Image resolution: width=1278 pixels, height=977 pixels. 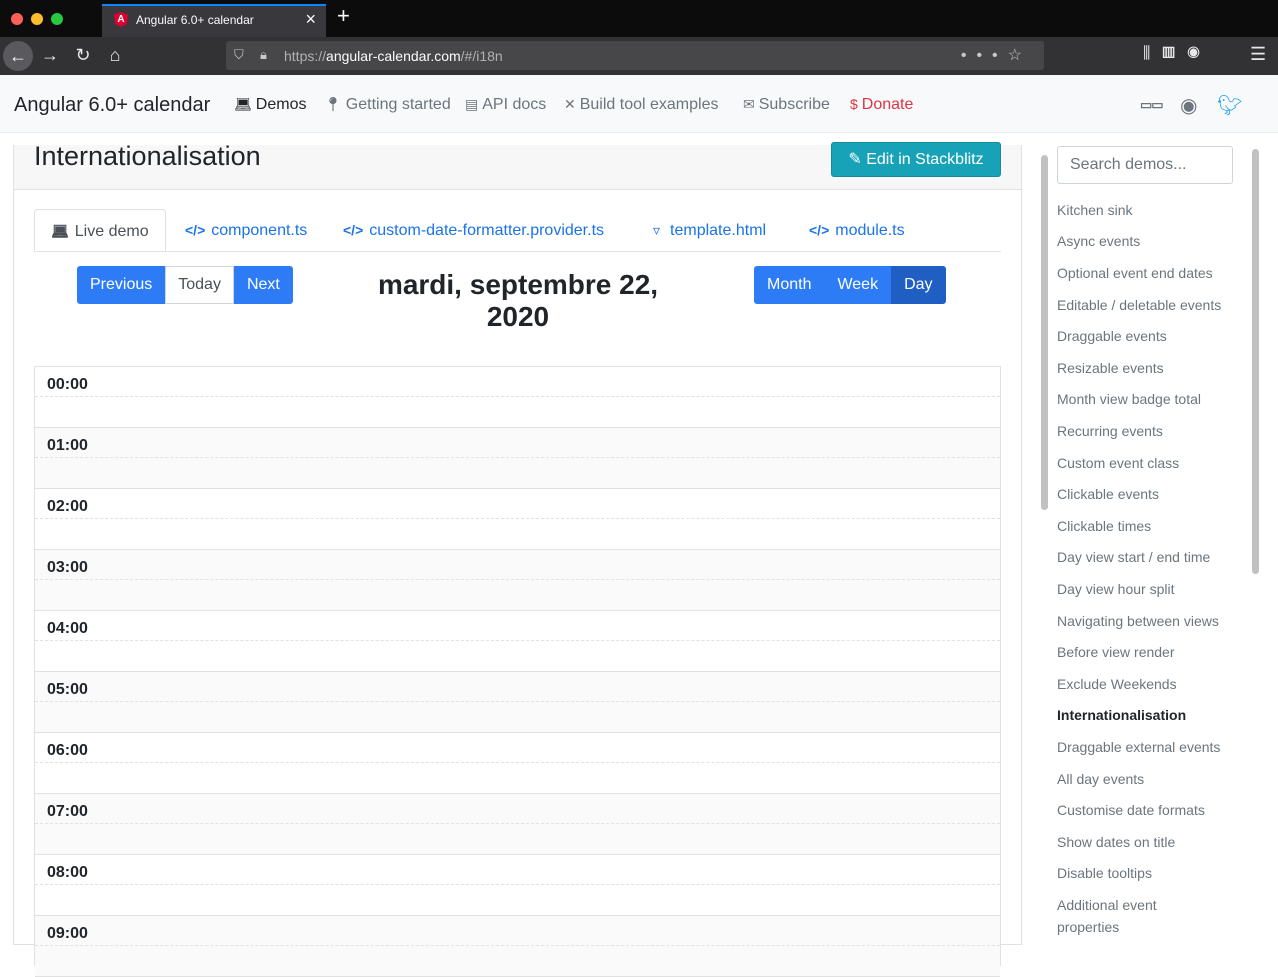 What do you see at coordinates (270, 105) in the screenshot?
I see `nav-demos: 💻︎ Demos` at bounding box center [270, 105].